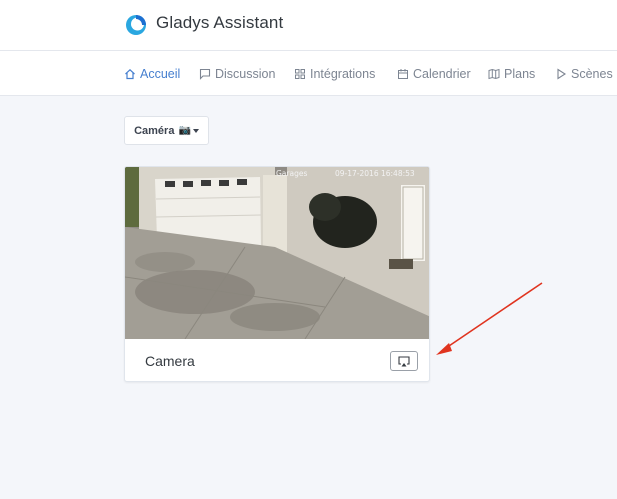  I want to click on nav-item-integrations: Intégrations, so click(335, 73).